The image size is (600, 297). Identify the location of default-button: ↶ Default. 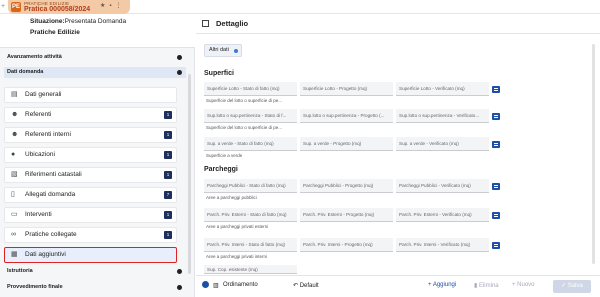
(306, 285).